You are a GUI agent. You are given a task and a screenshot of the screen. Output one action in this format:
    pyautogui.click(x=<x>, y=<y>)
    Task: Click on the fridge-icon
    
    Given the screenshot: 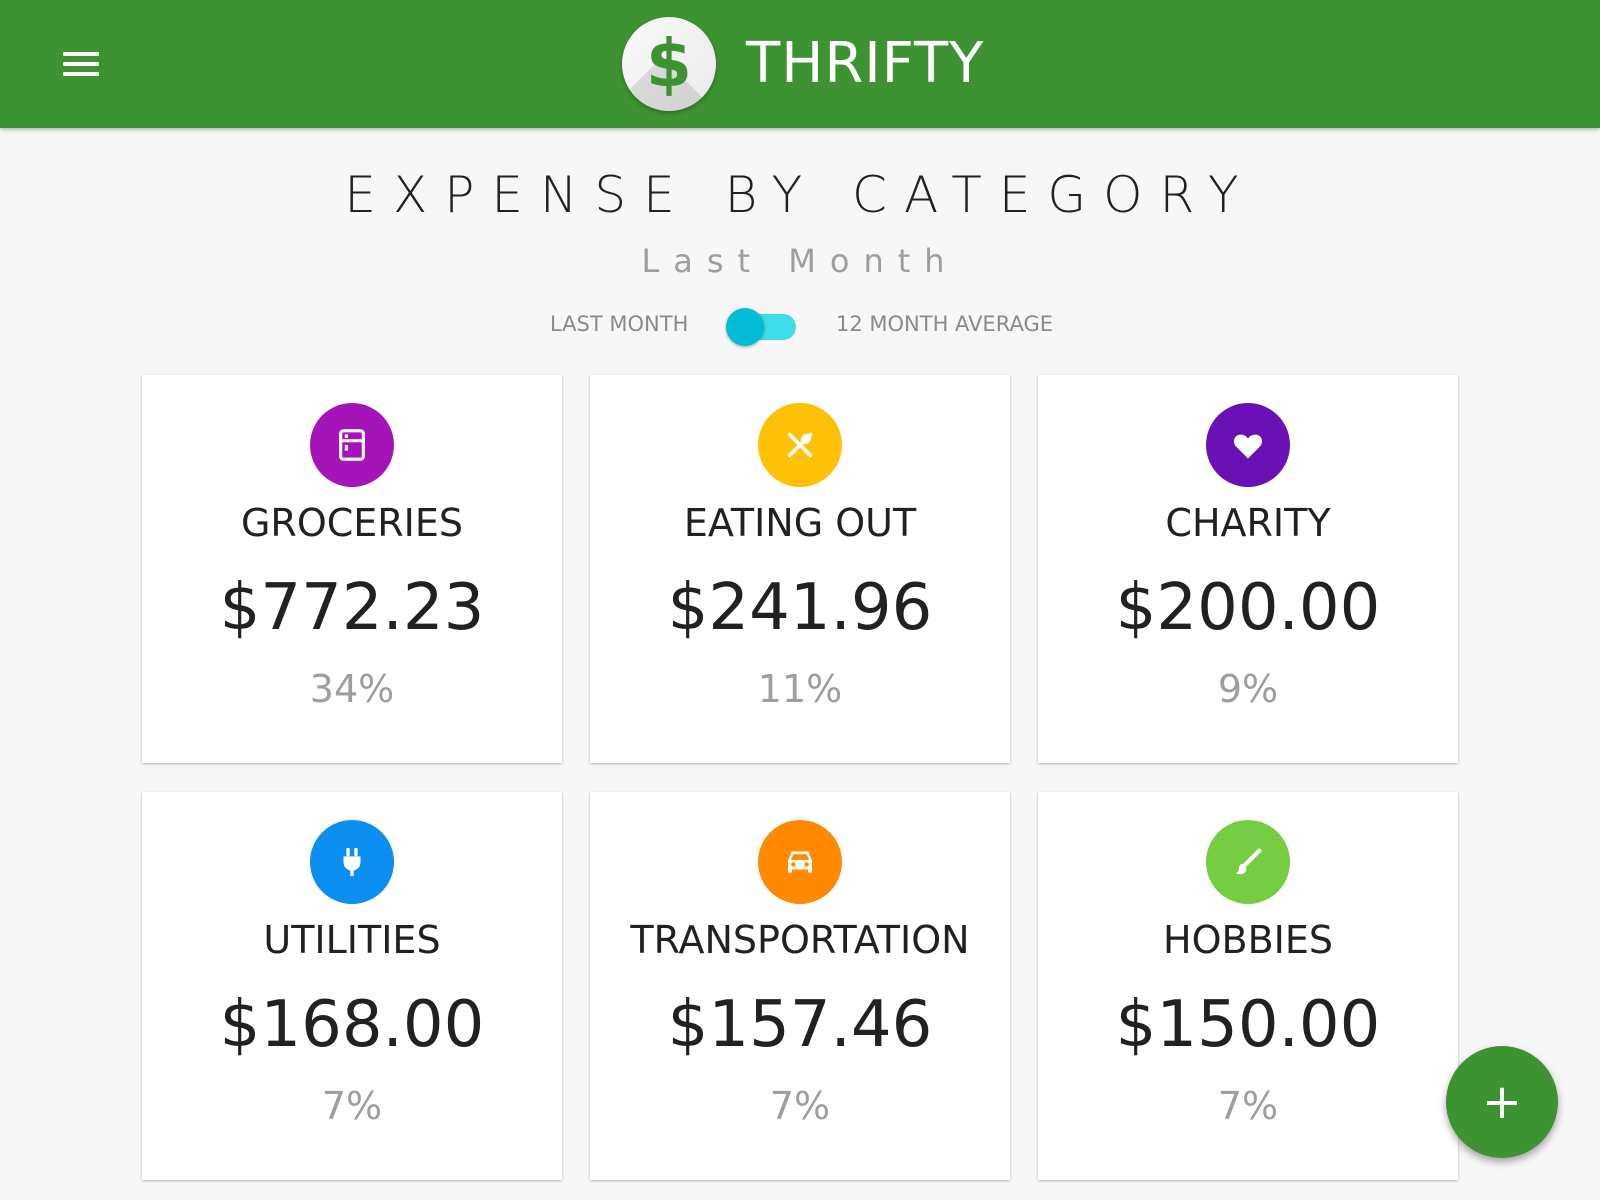 What is the action you would take?
    pyautogui.click(x=352, y=445)
    